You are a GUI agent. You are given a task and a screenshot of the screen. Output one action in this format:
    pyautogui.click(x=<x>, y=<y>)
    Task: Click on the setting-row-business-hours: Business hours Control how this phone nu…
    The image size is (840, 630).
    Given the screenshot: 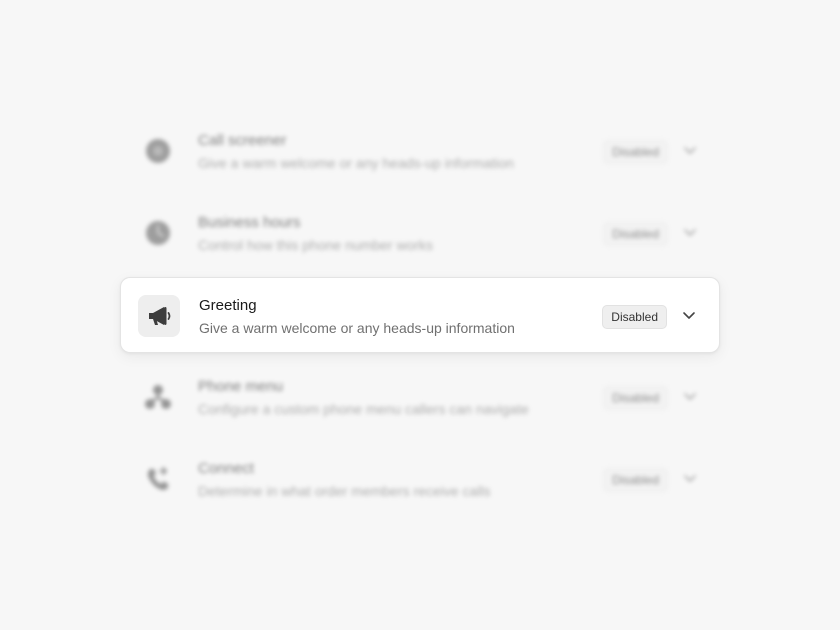 What is the action you would take?
    pyautogui.click(x=420, y=233)
    